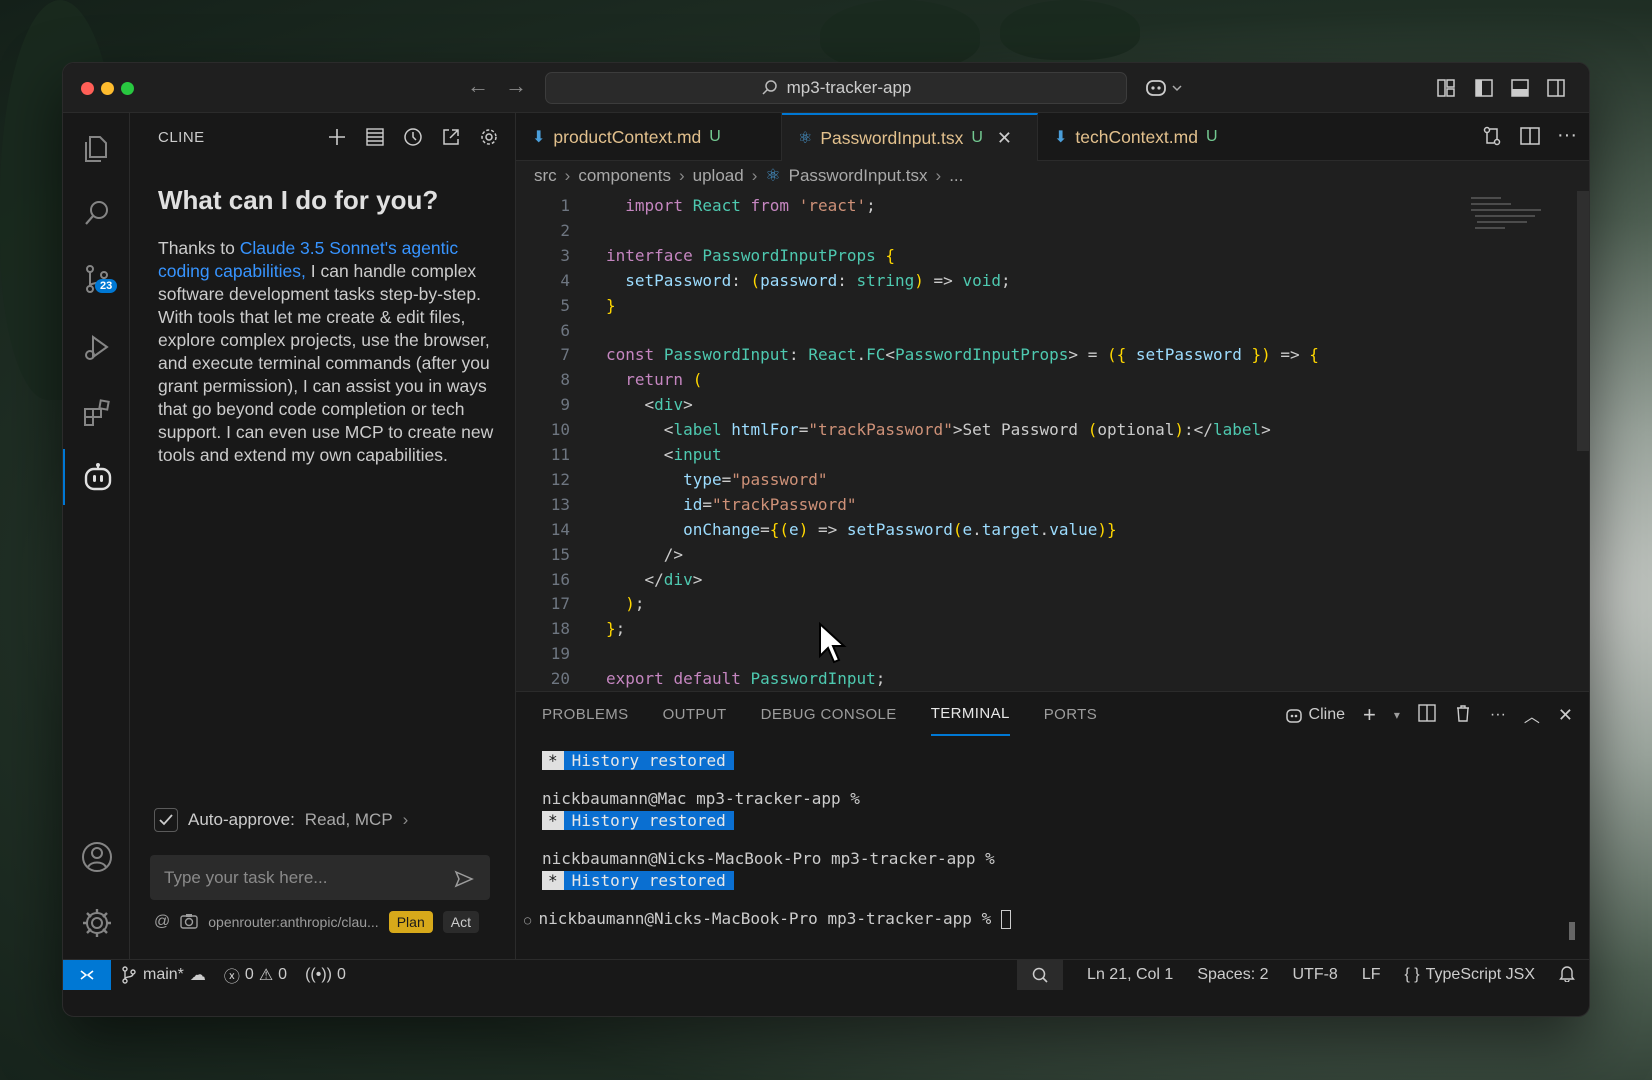  Describe the element at coordinates (1572, 931) in the screenshot. I see `terminal-scrollbar` at that location.